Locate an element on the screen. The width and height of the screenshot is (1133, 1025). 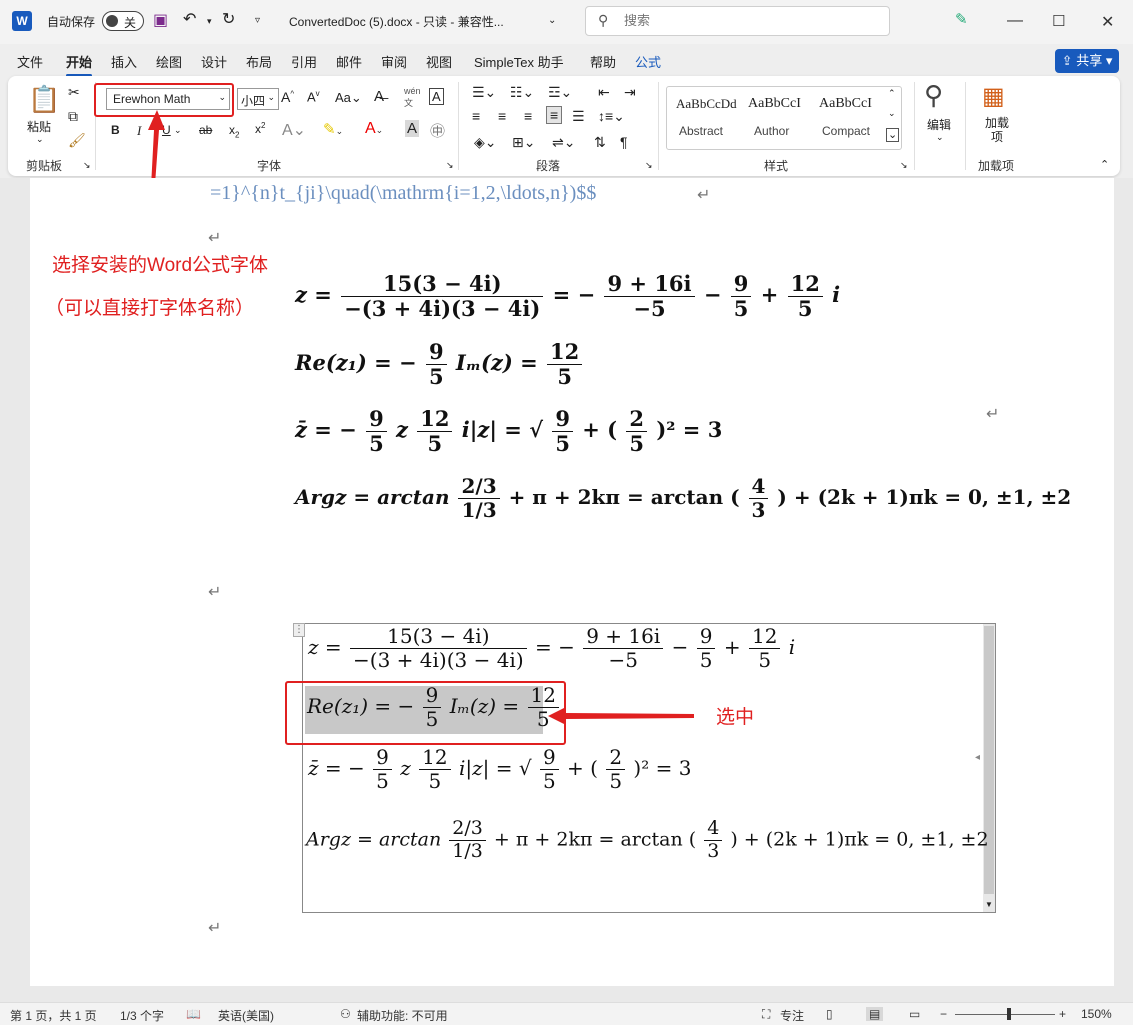
style-author-preview: AaBbCcI is located at coordinates (774, 104).